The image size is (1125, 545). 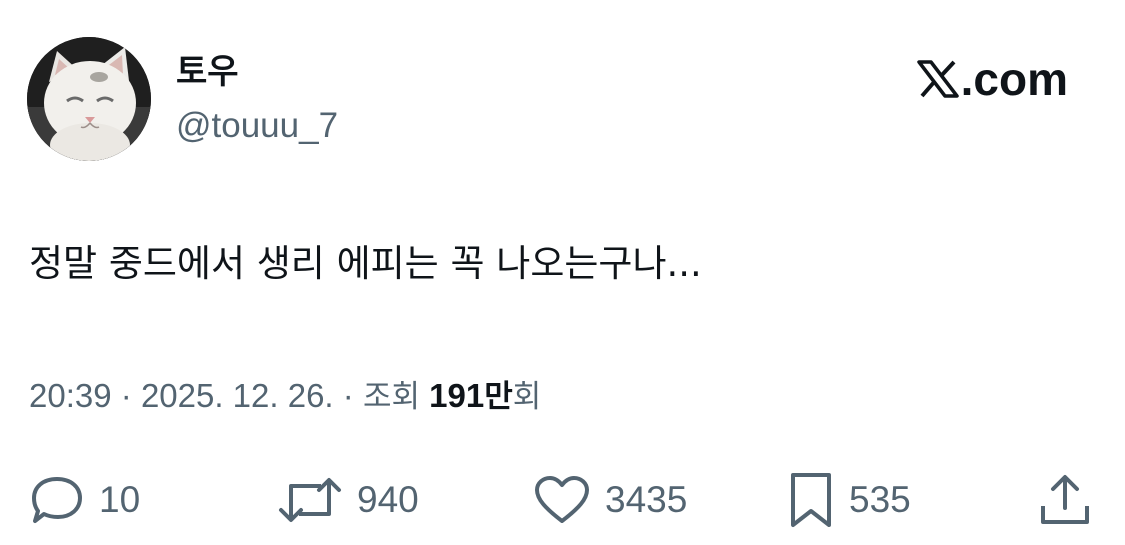 I want to click on bookmark-icon, so click(x=811, y=500).